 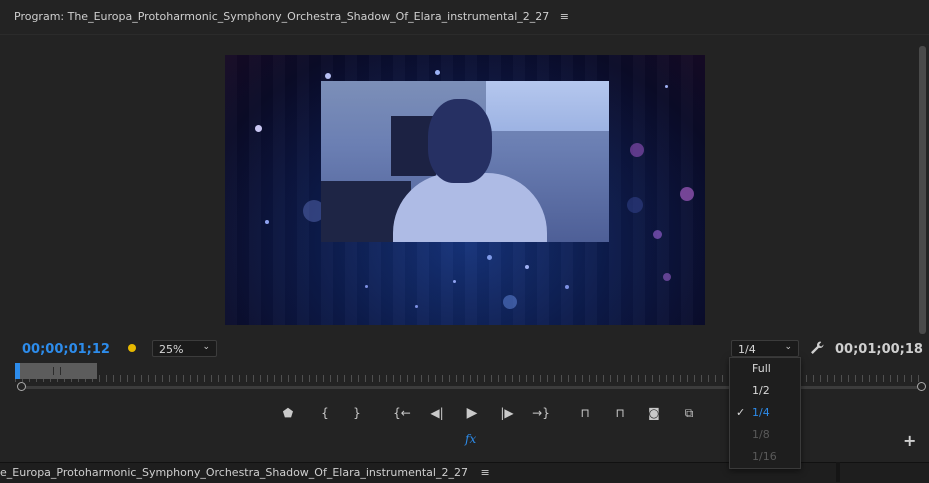 What do you see at coordinates (17, 371) in the screenshot?
I see `playhead-marker` at bounding box center [17, 371].